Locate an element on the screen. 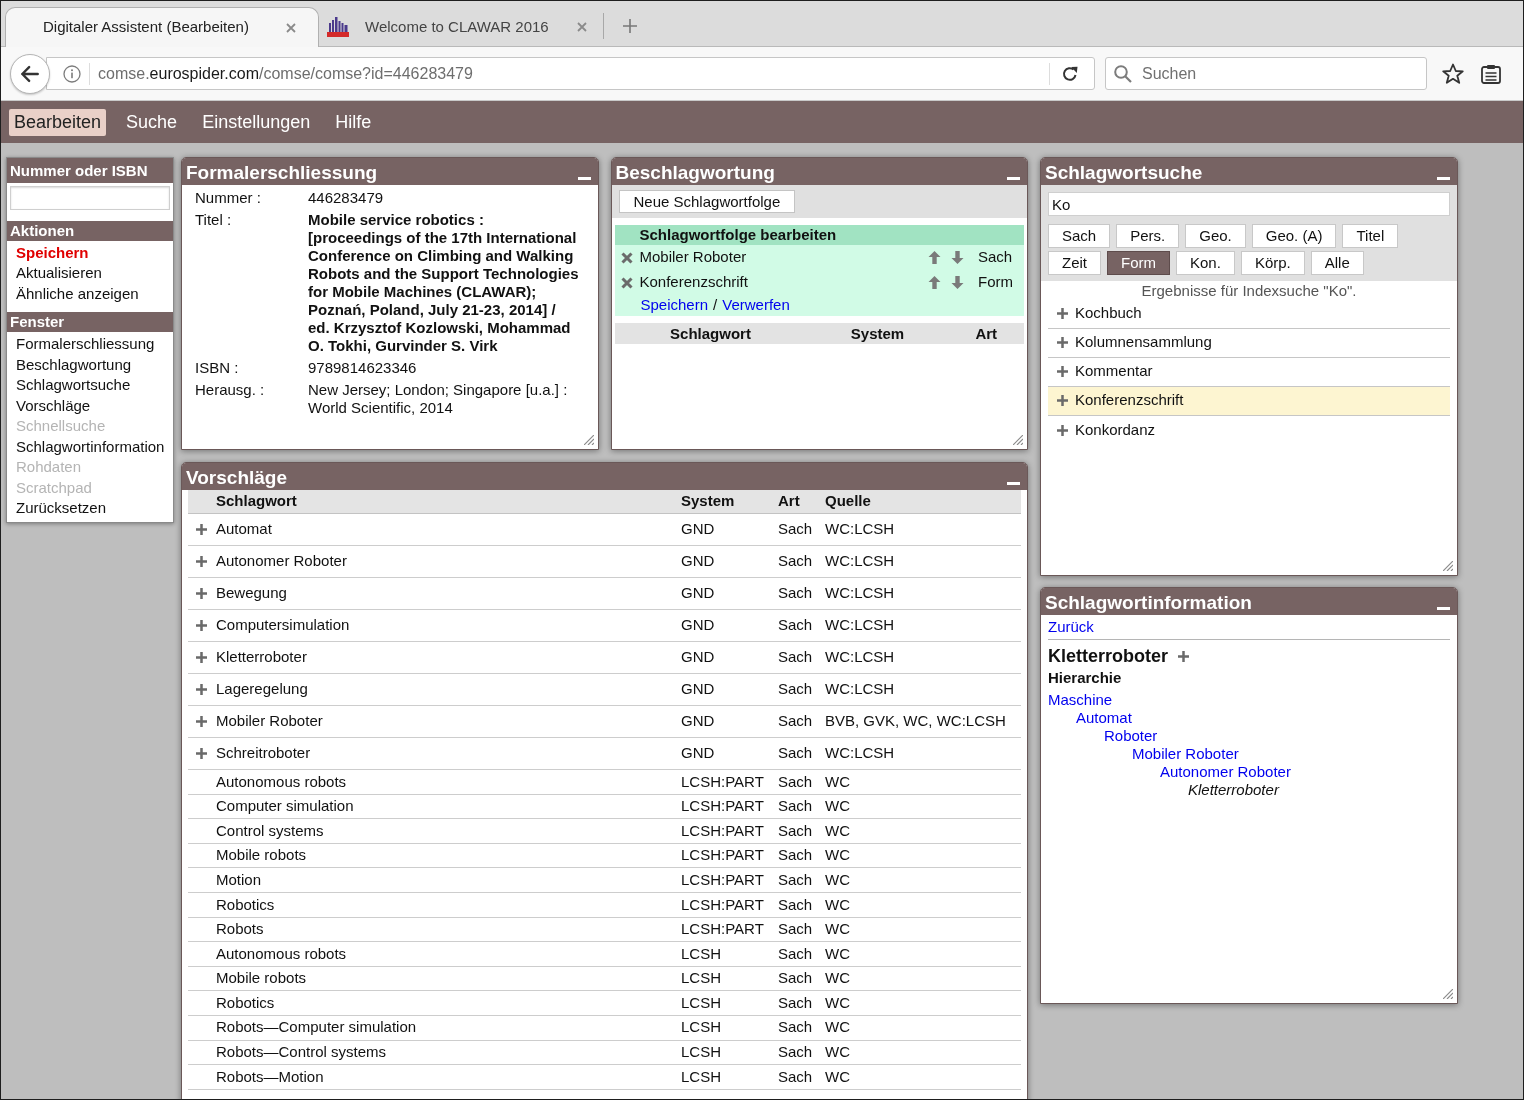  search-field: Suchen is located at coordinates (1266, 73).